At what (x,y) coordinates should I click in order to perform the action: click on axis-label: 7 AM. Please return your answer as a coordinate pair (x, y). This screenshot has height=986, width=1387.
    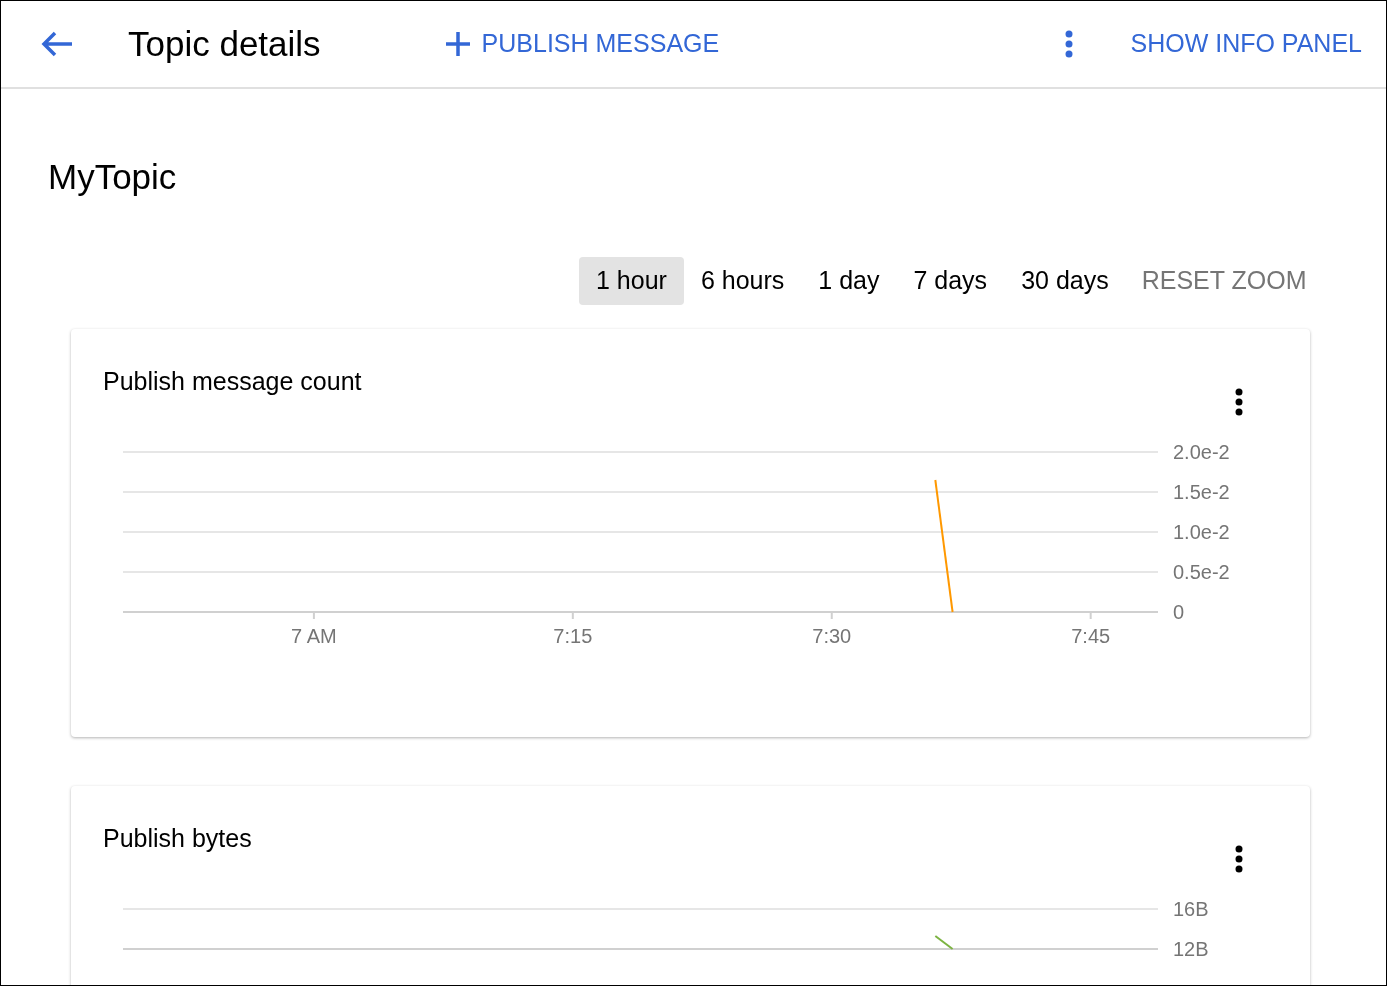
    Looking at the image, I should click on (314, 636).